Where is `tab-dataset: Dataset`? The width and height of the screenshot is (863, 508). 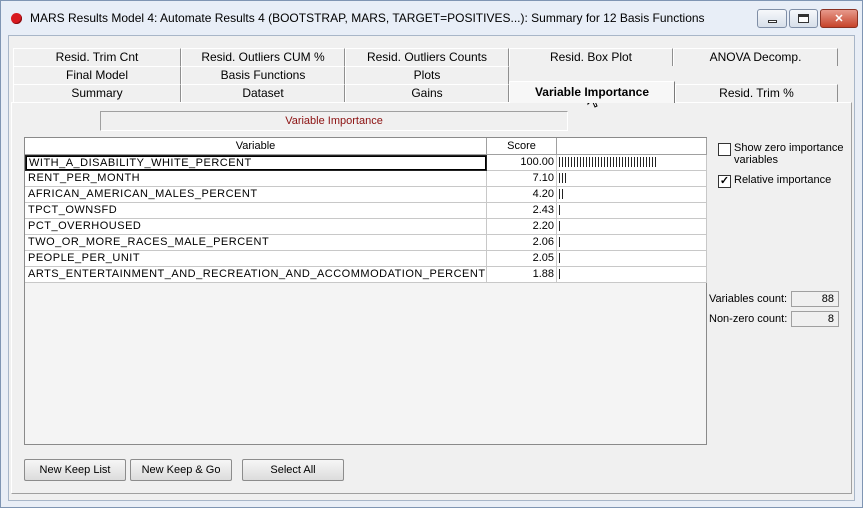
tab-dataset: Dataset is located at coordinates (263, 93).